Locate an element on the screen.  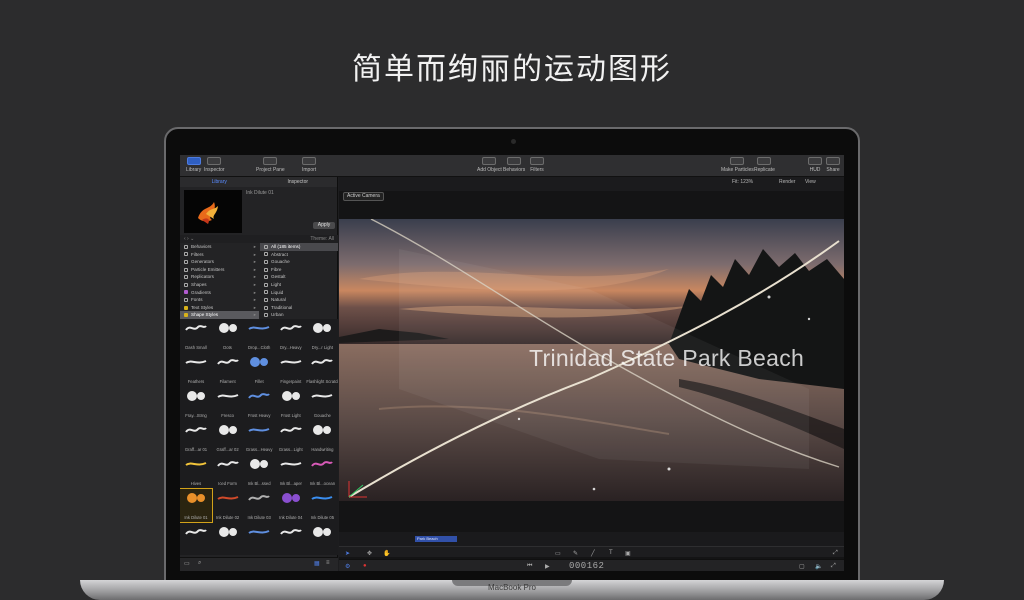
list-item: Fresco is located at coordinates (228, 403).